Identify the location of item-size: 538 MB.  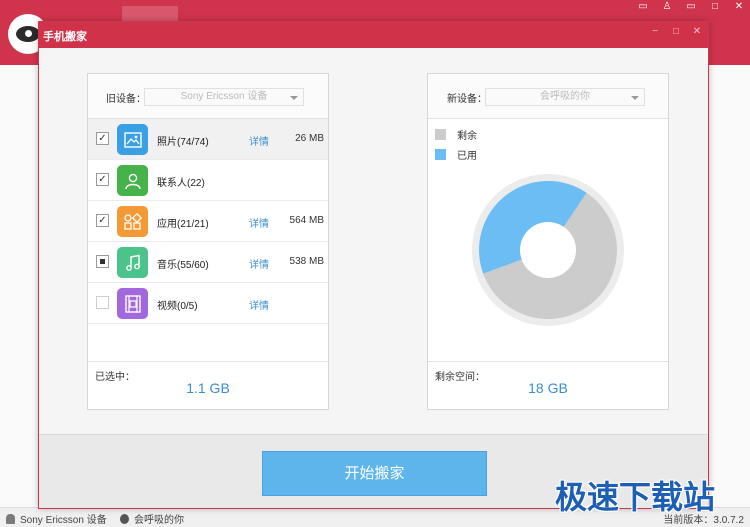
(306, 261).